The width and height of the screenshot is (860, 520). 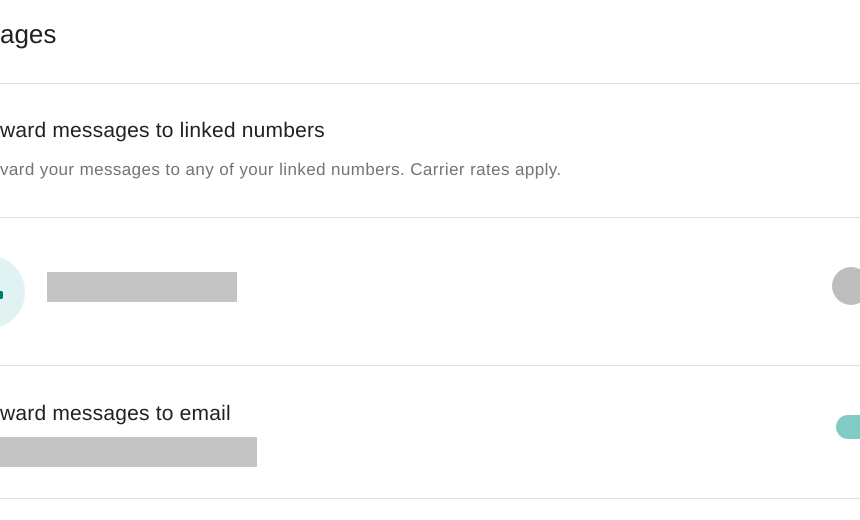 I want to click on section-title: ward messages to linked numbers, so click(x=163, y=131).